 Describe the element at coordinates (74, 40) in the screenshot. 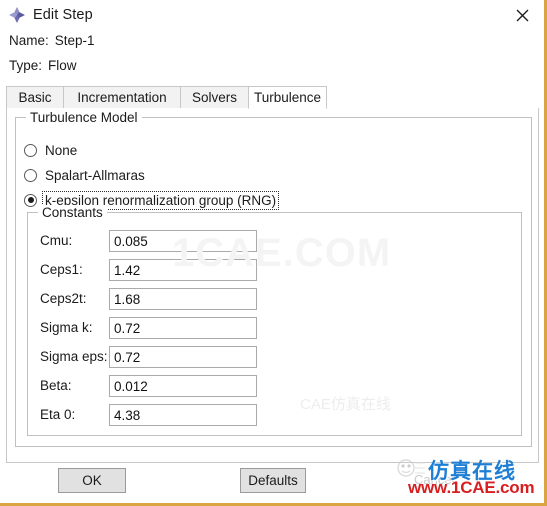

I see `step-name-value: Step-1` at that location.